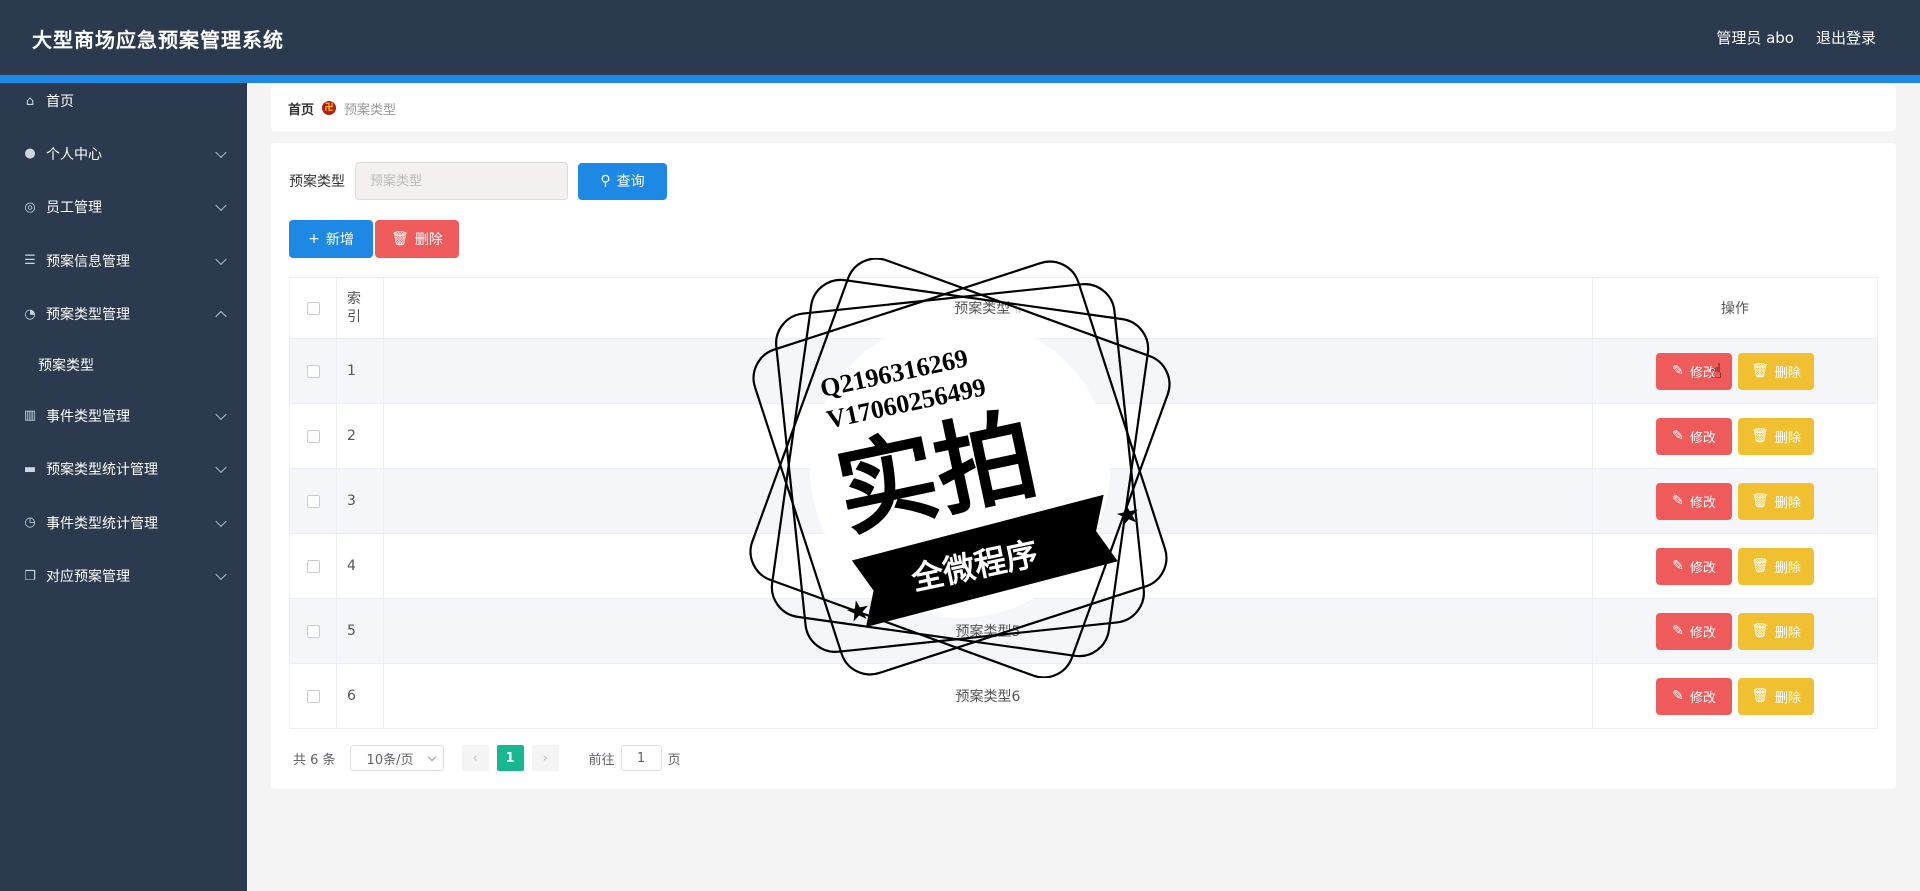 The height and width of the screenshot is (891, 1920). I want to click on app-title: 大型商场应急预案管理系统, so click(158, 40).